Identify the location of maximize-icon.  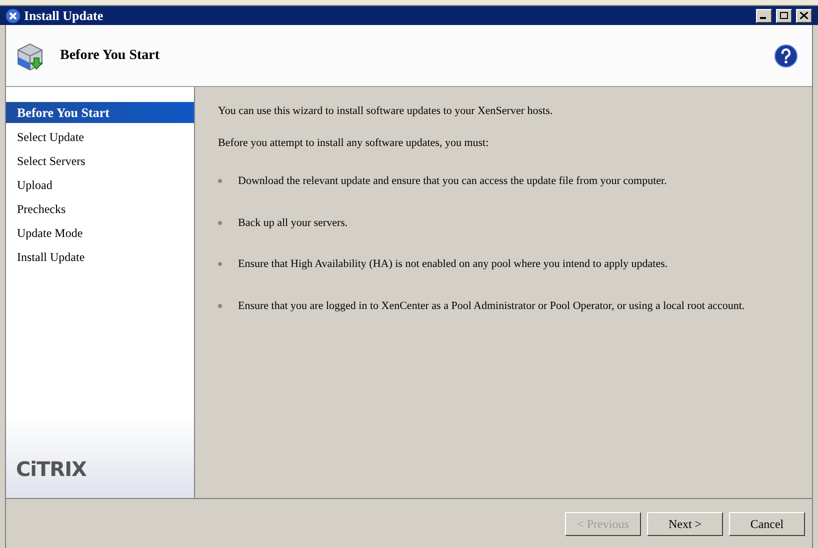
(784, 15).